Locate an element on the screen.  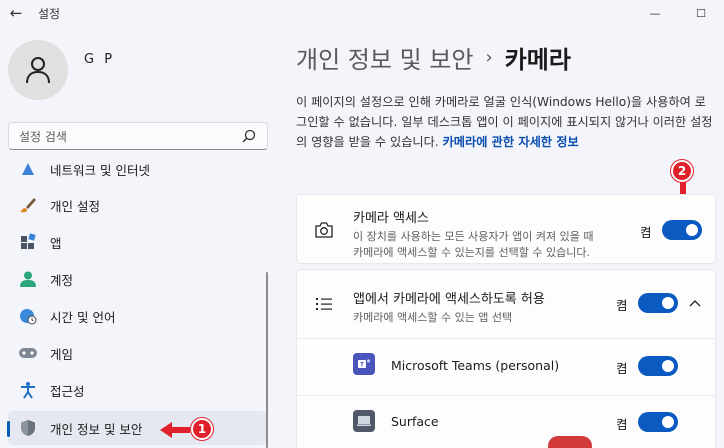
brush-icon is located at coordinates (28, 205).